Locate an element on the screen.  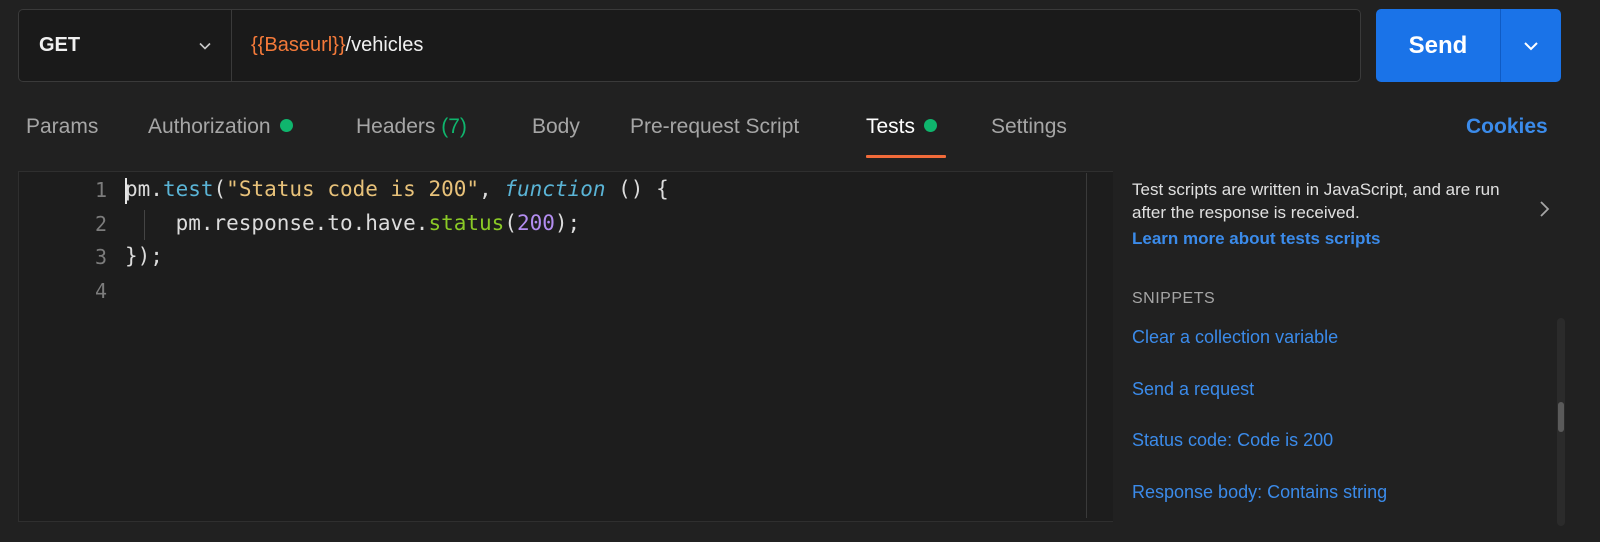
headers-count: (7) is located at coordinates (454, 126).